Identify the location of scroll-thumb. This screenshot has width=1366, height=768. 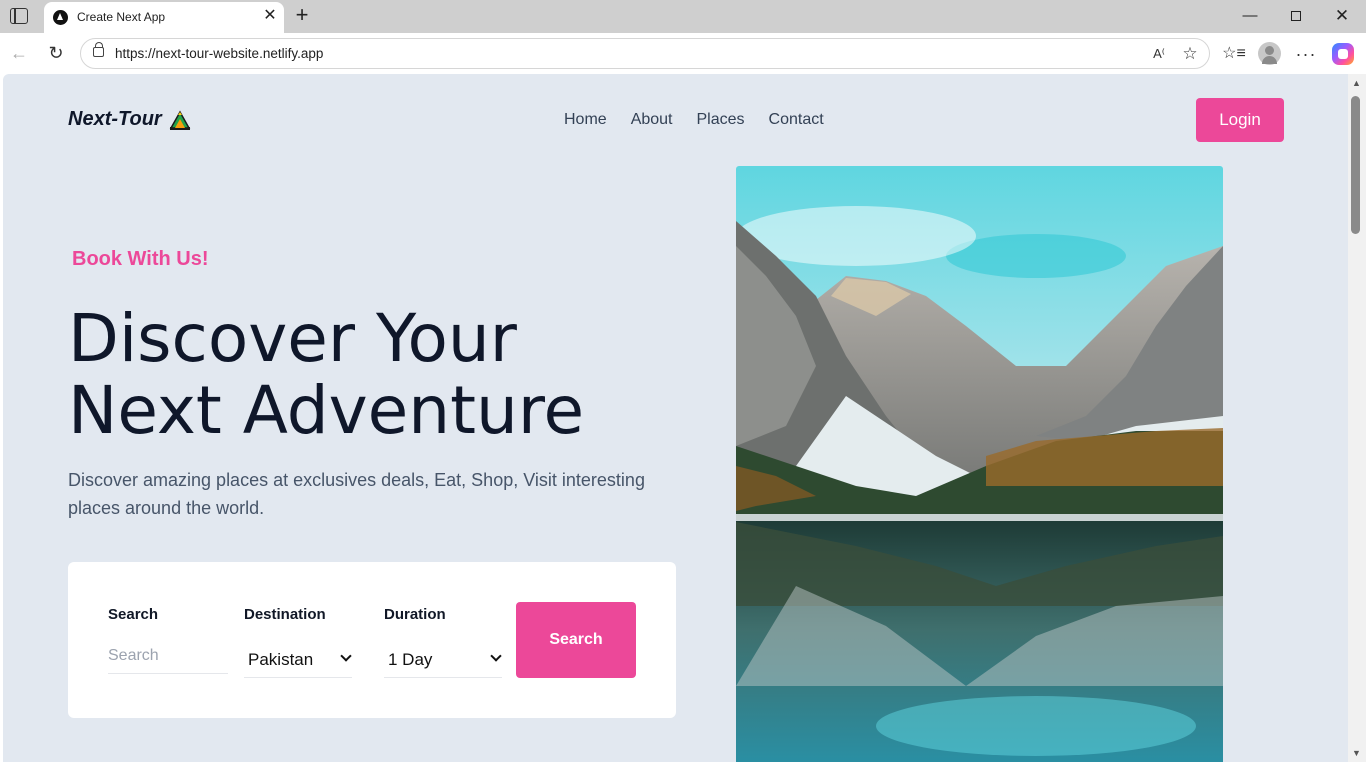
(1355, 165).